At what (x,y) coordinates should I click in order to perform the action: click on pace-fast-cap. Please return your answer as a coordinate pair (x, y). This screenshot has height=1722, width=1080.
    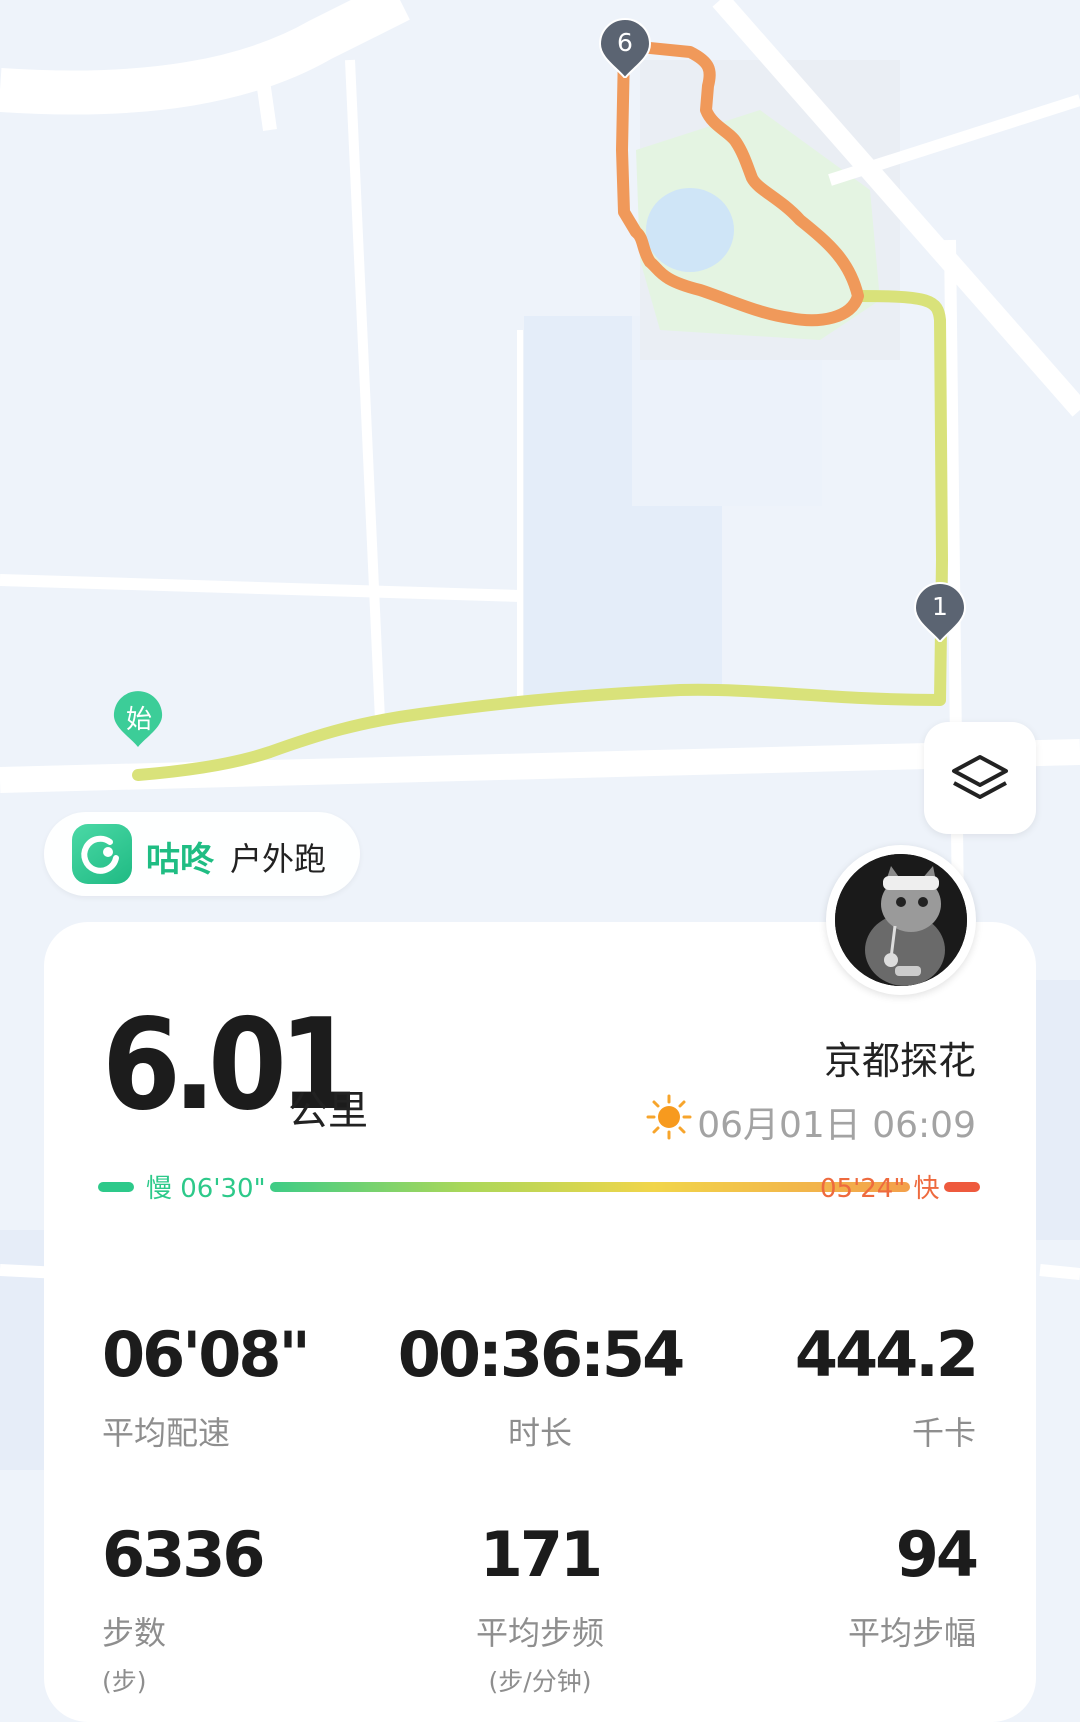
    Looking at the image, I should click on (962, 1187).